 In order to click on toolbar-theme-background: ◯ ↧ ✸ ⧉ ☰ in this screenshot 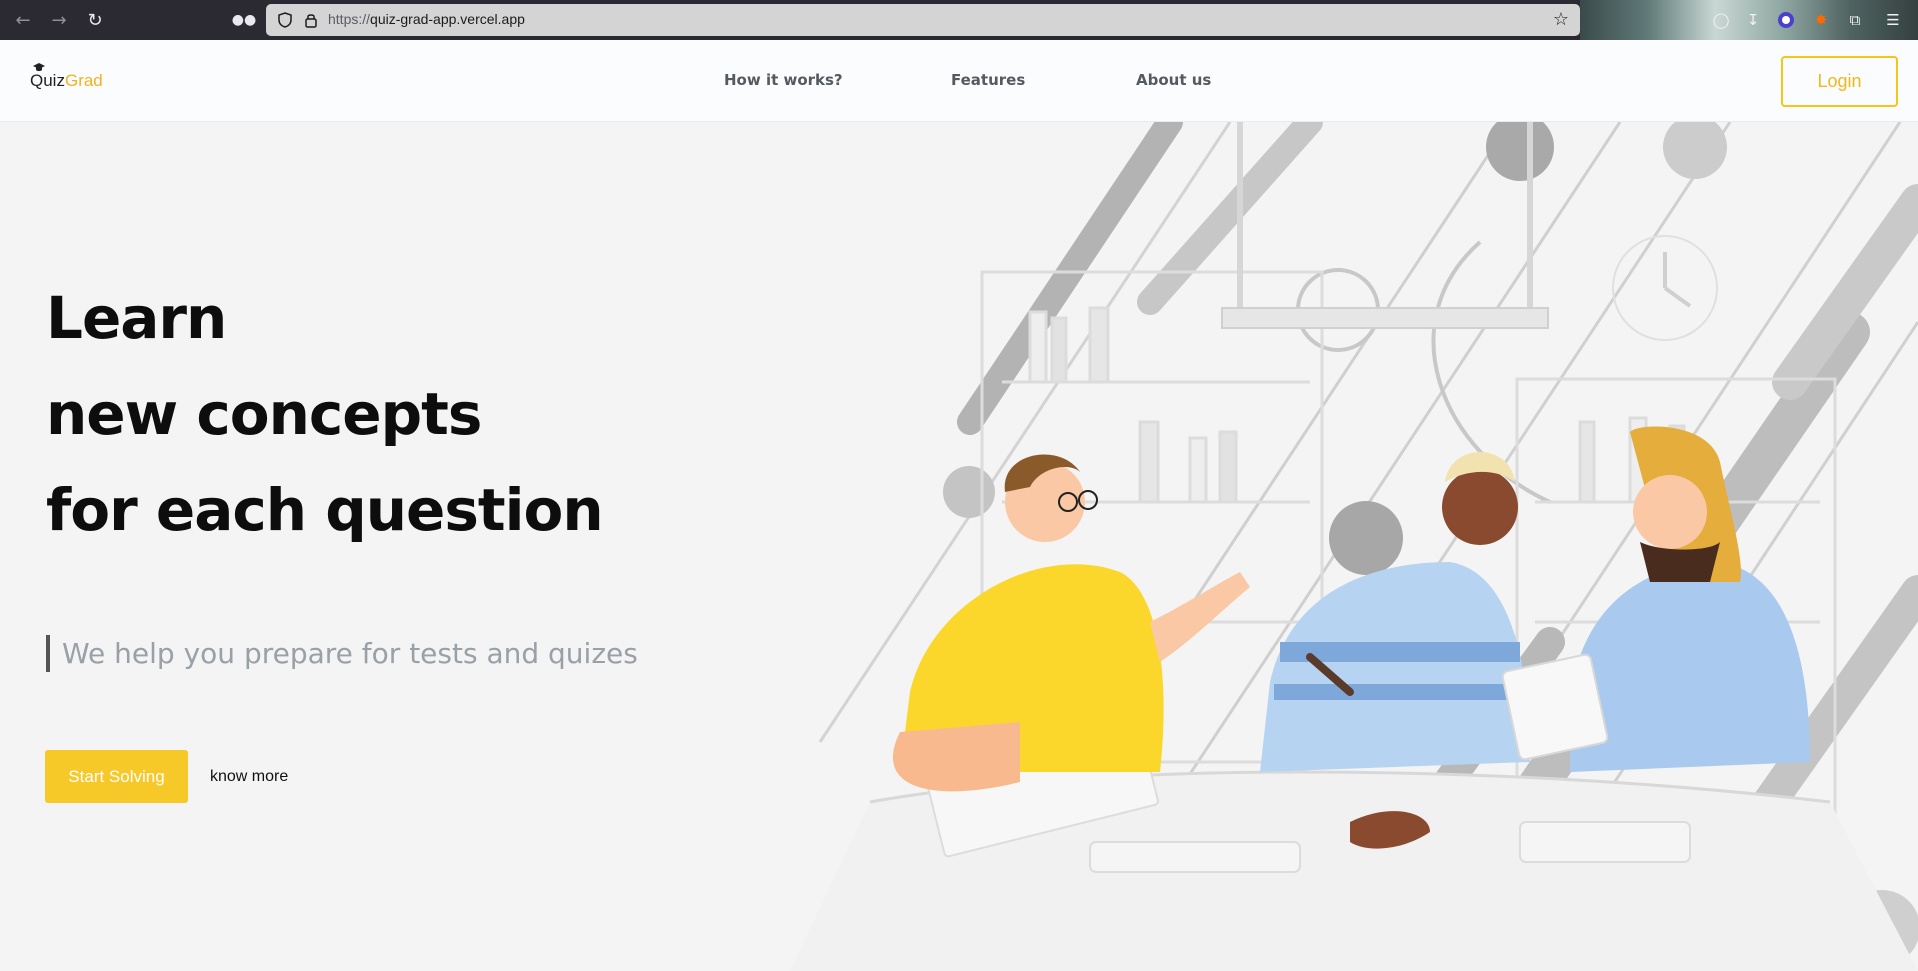, I will do `click(1749, 20)`.